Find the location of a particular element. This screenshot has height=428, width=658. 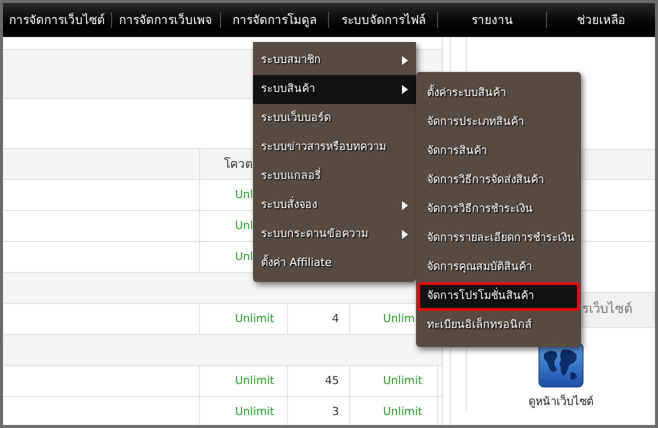

table-cell-text: 3 is located at coordinates (335, 412).